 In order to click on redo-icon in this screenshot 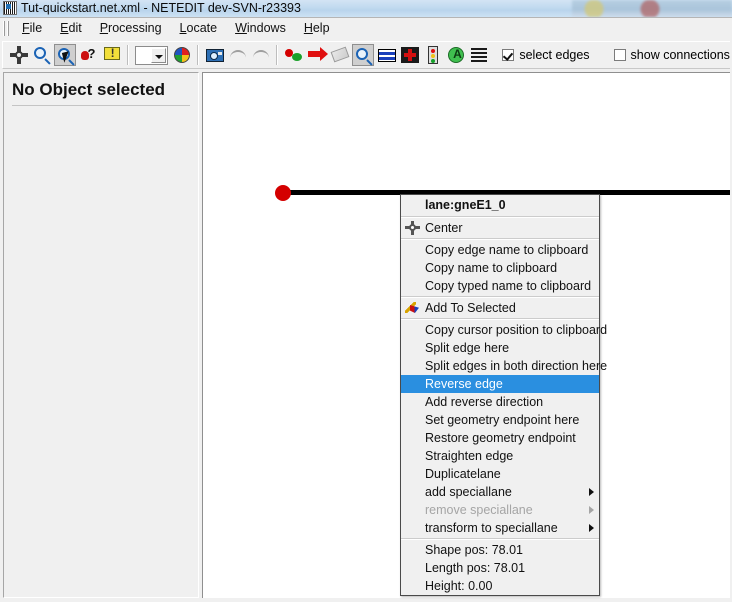, I will do `click(260, 55)`.